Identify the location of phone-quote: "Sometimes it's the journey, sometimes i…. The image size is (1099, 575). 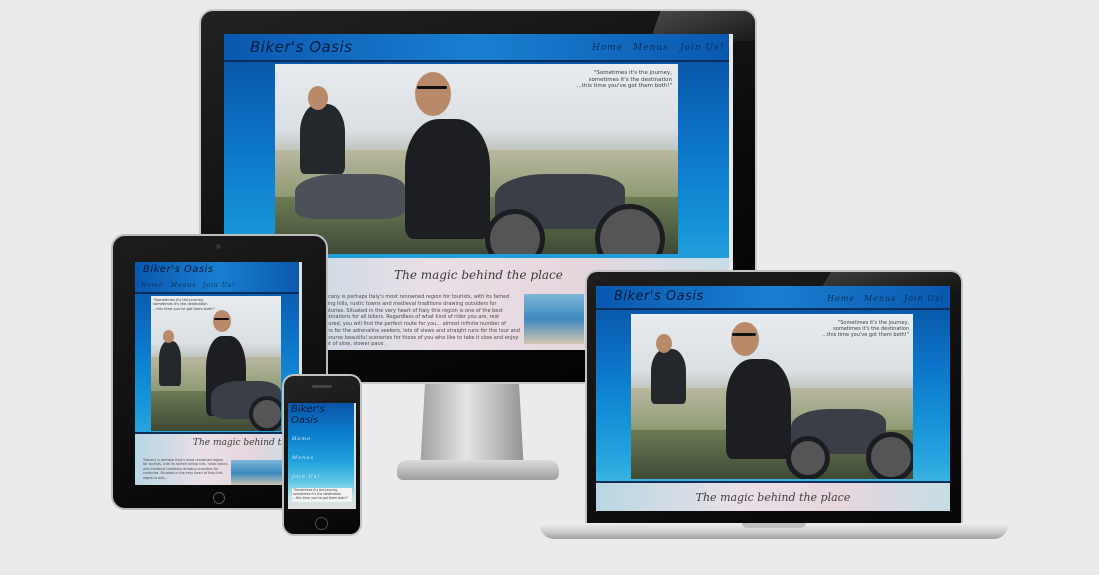
(322, 495).